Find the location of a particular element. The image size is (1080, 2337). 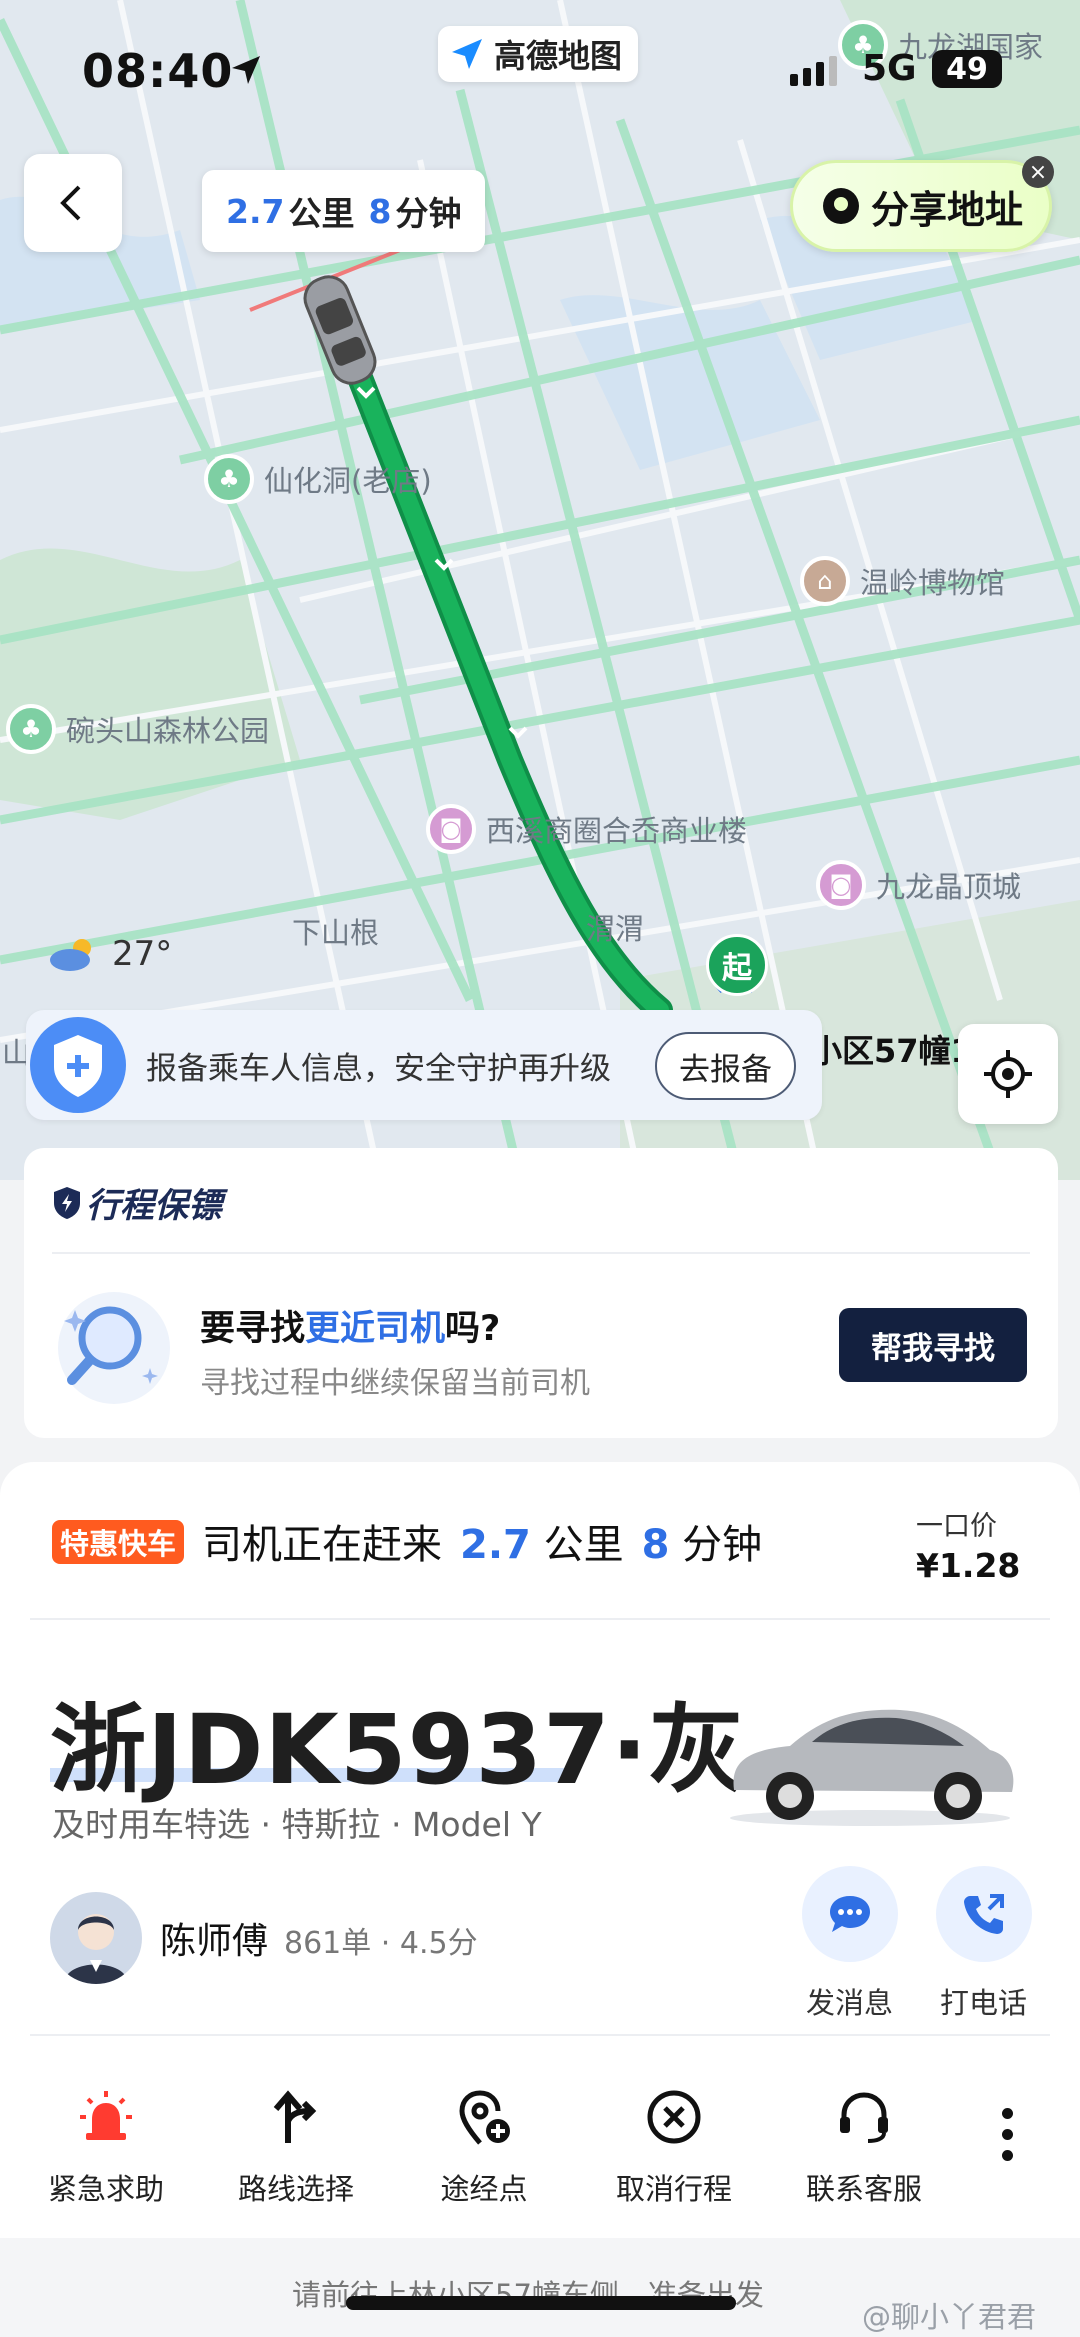

home-indicator is located at coordinates (541, 2303).